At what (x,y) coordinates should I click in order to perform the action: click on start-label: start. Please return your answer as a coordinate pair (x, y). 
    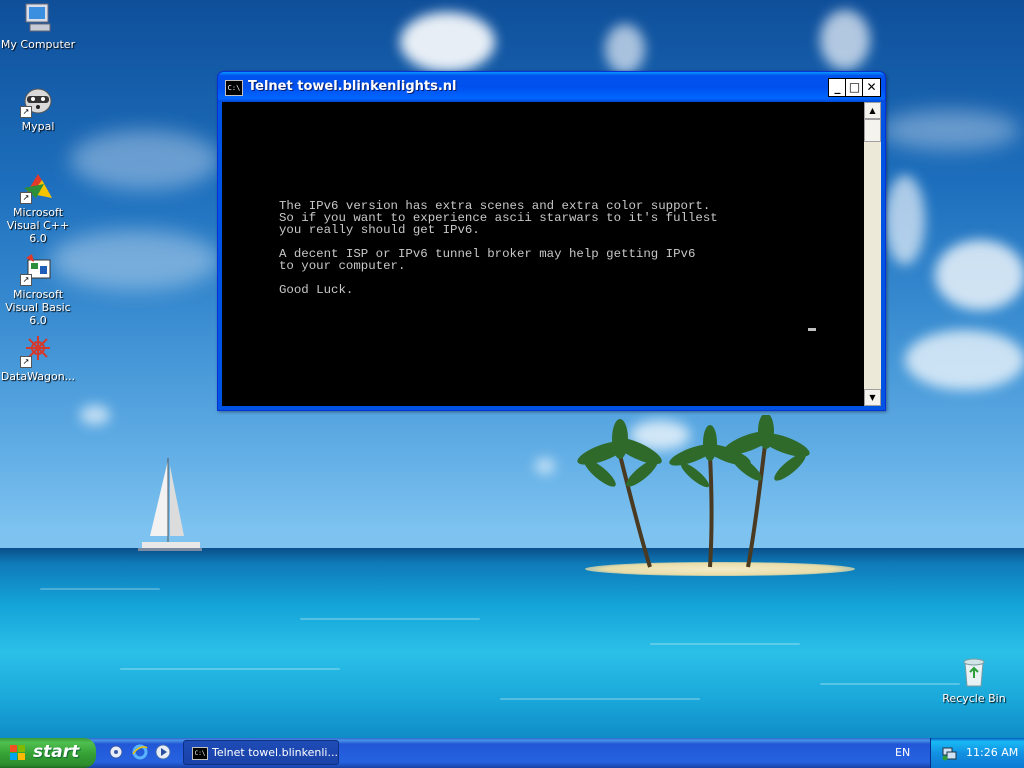
    Looking at the image, I should click on (56, 752).